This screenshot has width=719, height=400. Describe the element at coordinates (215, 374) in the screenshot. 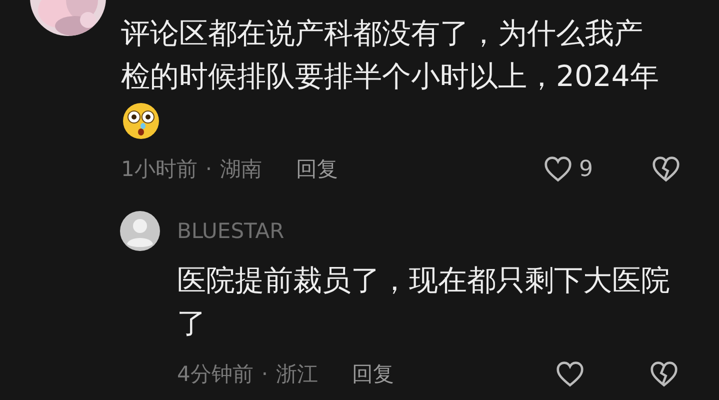

I see `reply-time: 4分钟前` at that location.